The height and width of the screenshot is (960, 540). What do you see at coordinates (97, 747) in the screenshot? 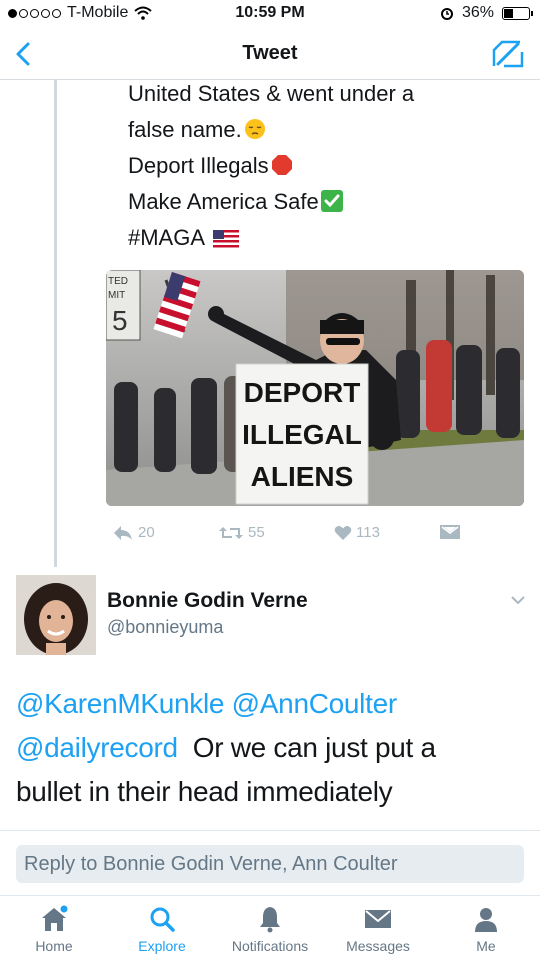
I see `mention-link: @dailyrecord` at bounding box center [97, 747].